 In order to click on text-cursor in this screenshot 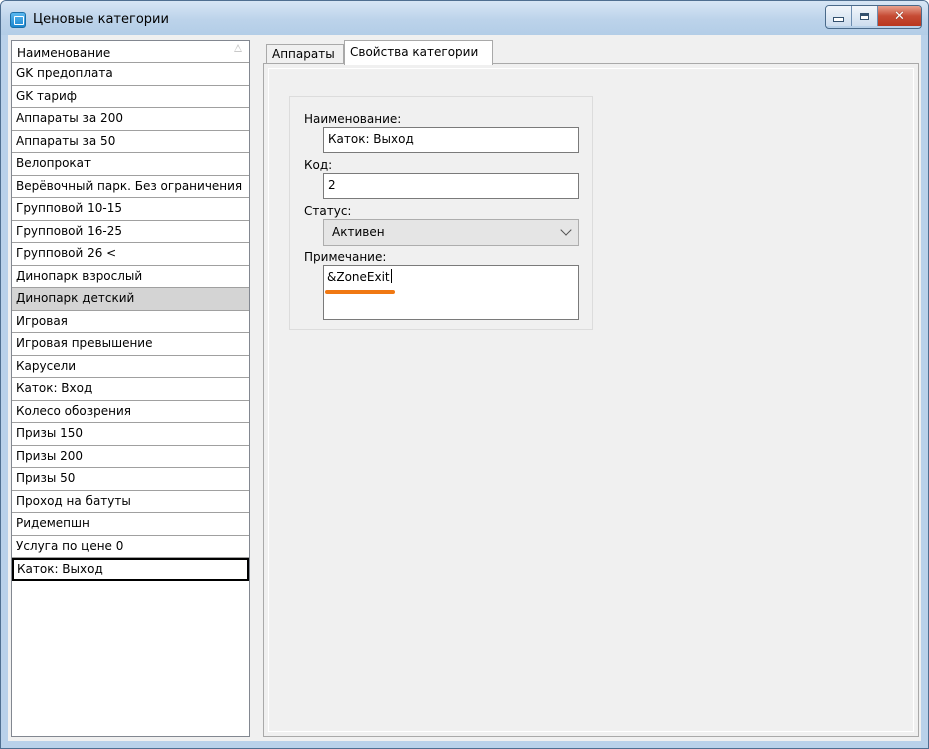, I will do `click(391, 276)`.